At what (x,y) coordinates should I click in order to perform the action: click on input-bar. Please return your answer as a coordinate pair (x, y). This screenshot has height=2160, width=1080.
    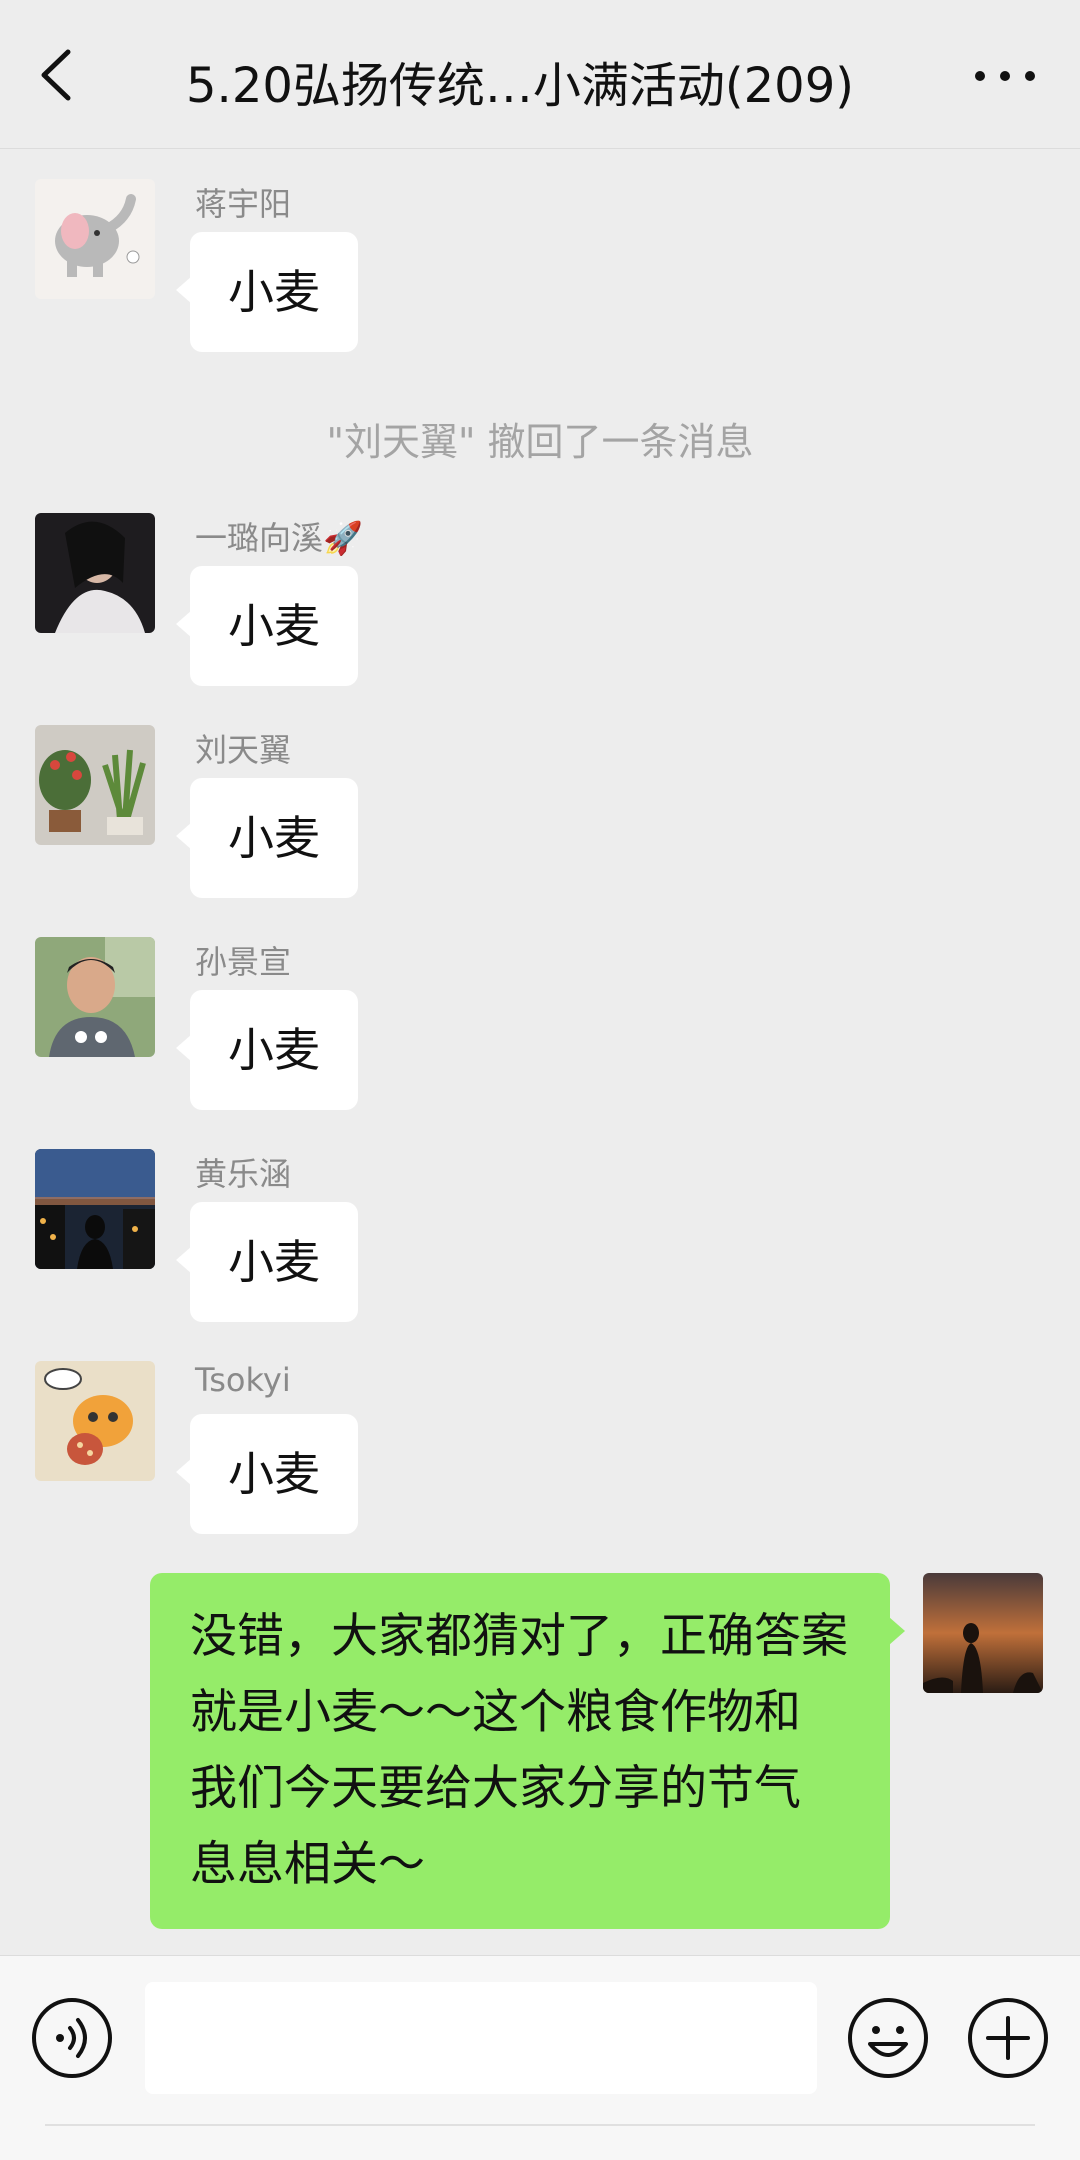
    Looking at the image, I should click on (540, 2057).